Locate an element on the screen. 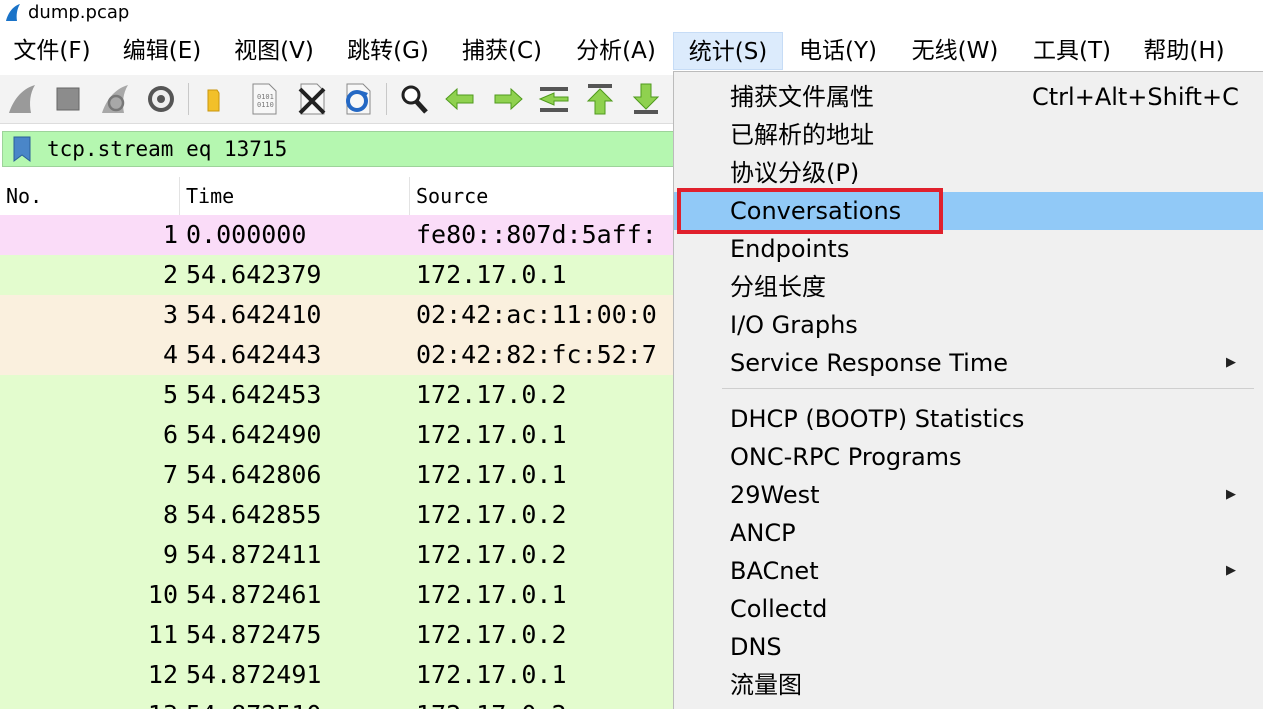  packet-number: 4 is located at coordinates (170, 354).